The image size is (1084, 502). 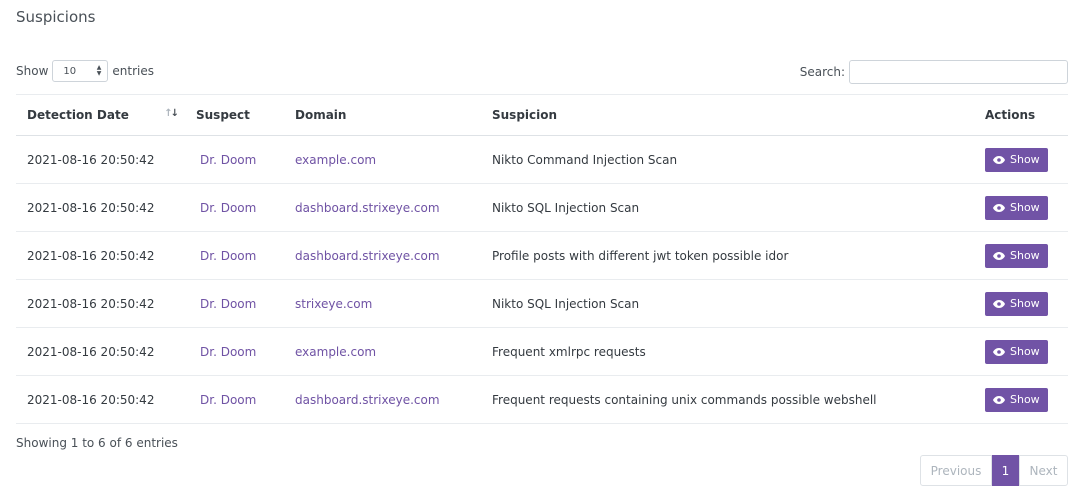 What do you see at coordinates (382, 115) in the screenshot?
I see `column-header-domain: Domain` at bounding box center [382, 115].